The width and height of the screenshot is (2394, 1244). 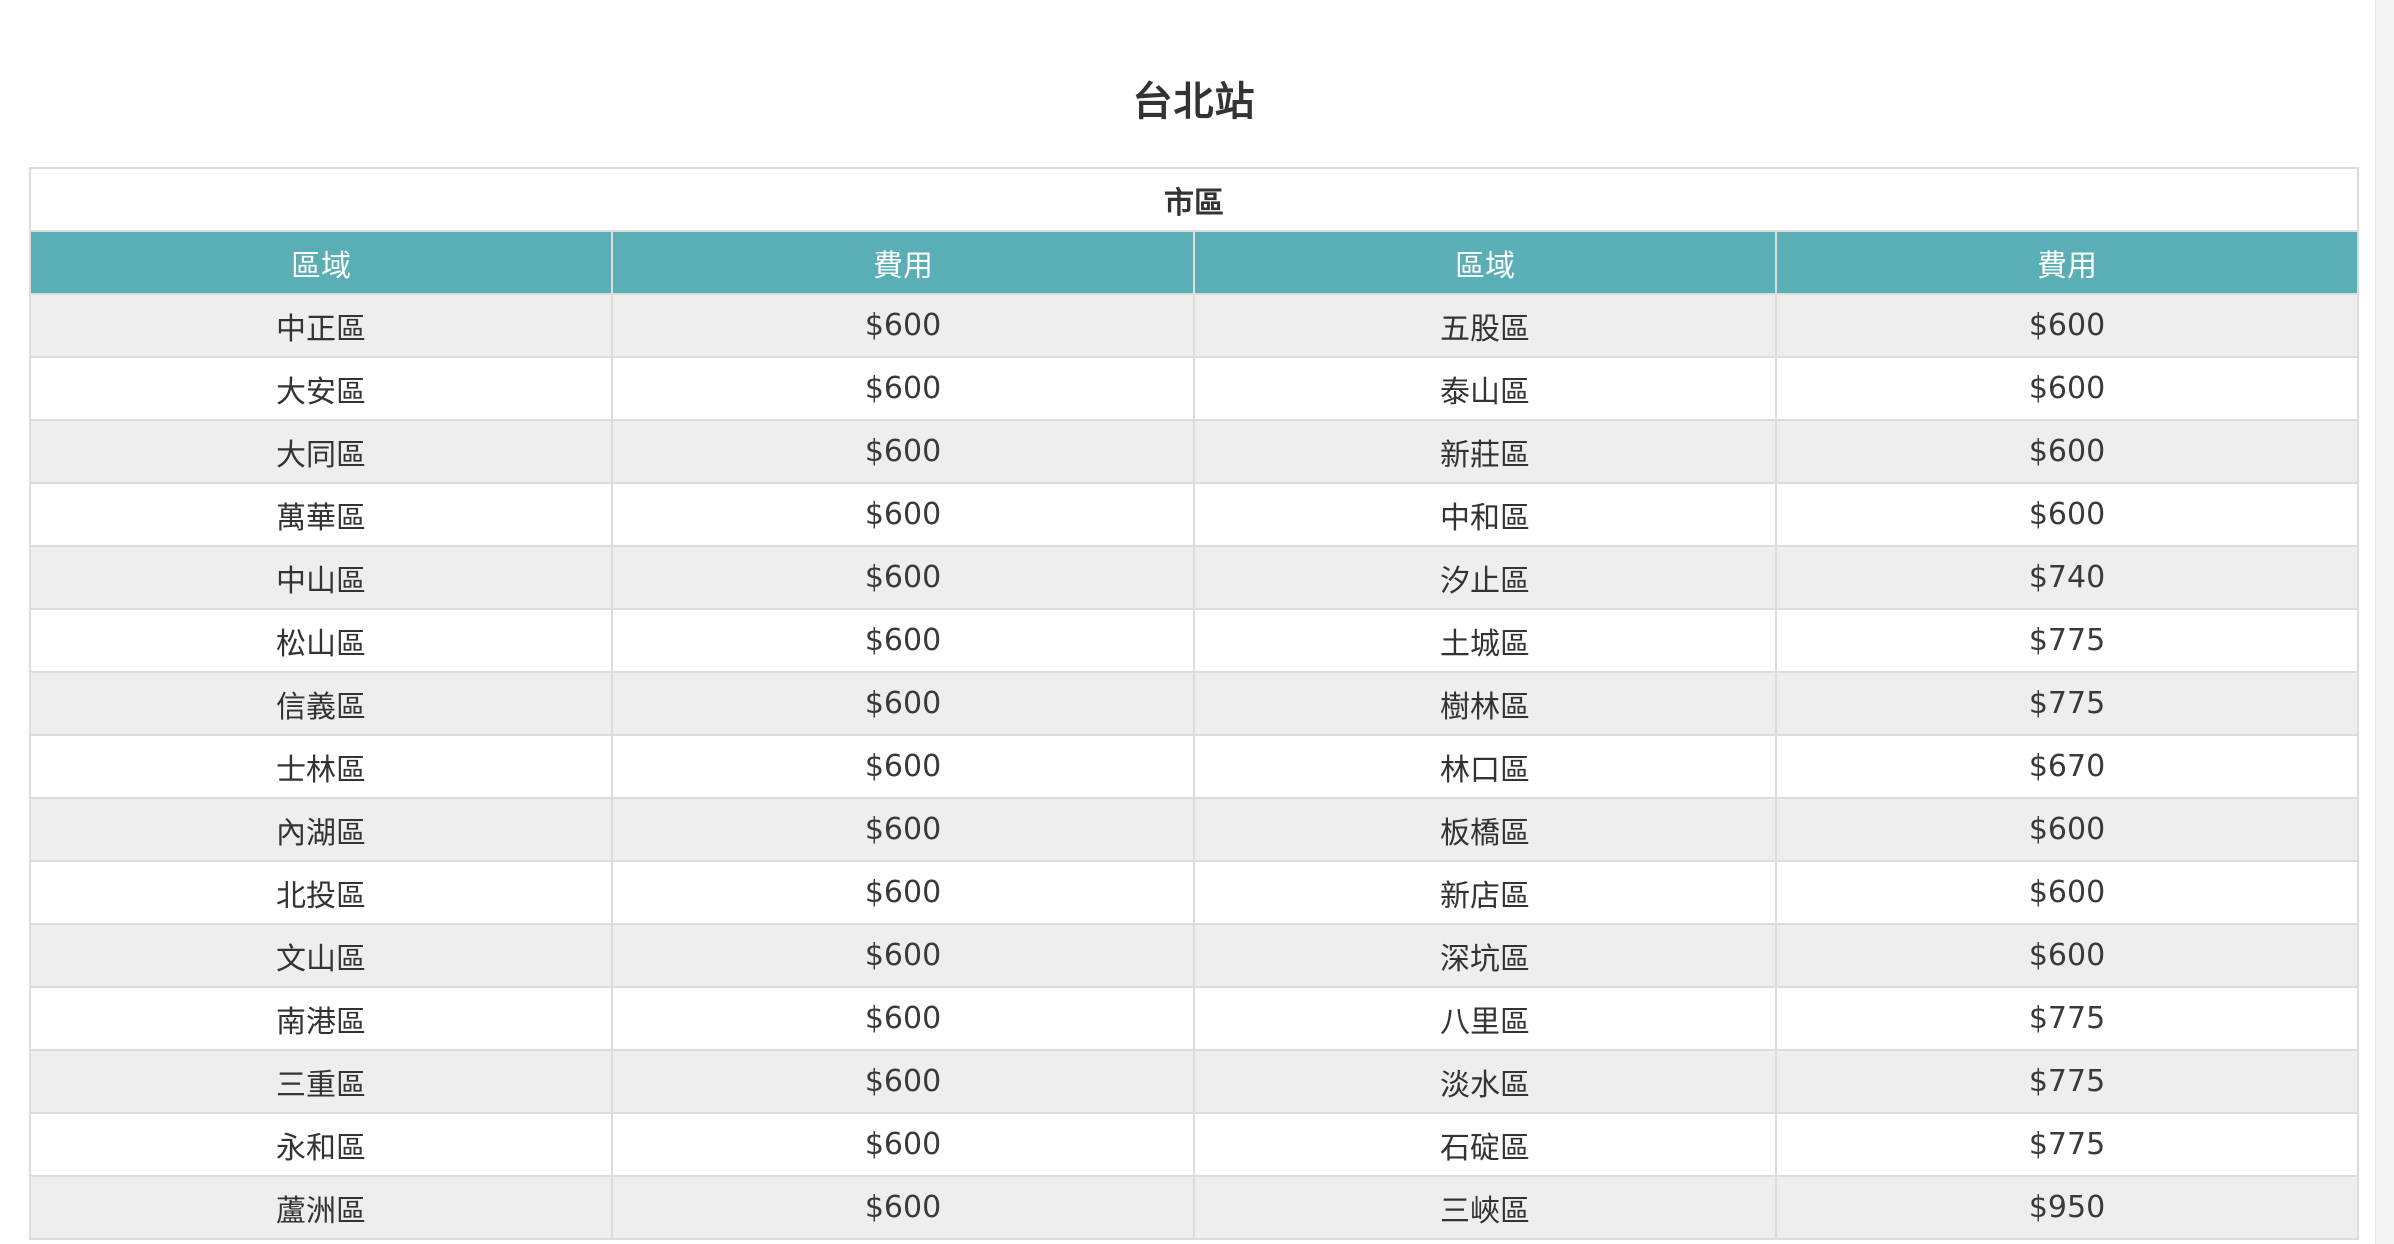 I want to click on area-right-cell: 三峽區, so click(x=1485, y=1207).